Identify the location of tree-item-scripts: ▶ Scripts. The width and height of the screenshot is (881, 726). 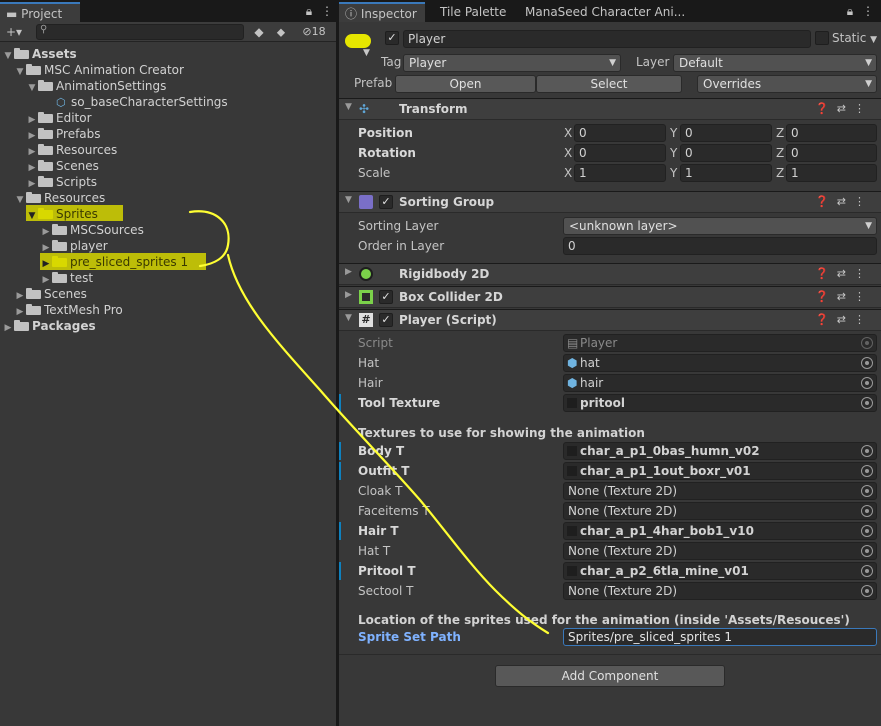
(62, 182).